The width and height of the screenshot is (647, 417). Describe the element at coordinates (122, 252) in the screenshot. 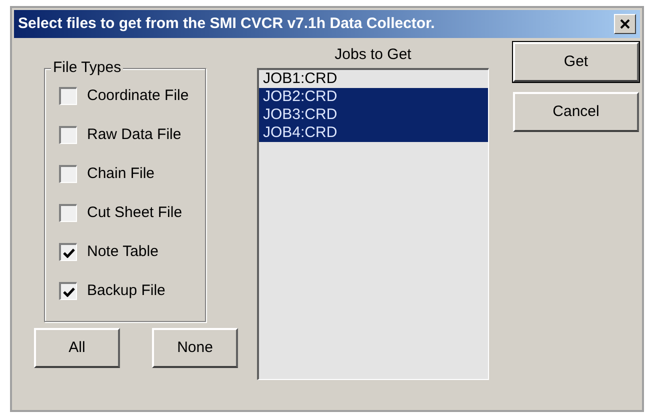

I see `checkbox-label: Note Table` at that location.